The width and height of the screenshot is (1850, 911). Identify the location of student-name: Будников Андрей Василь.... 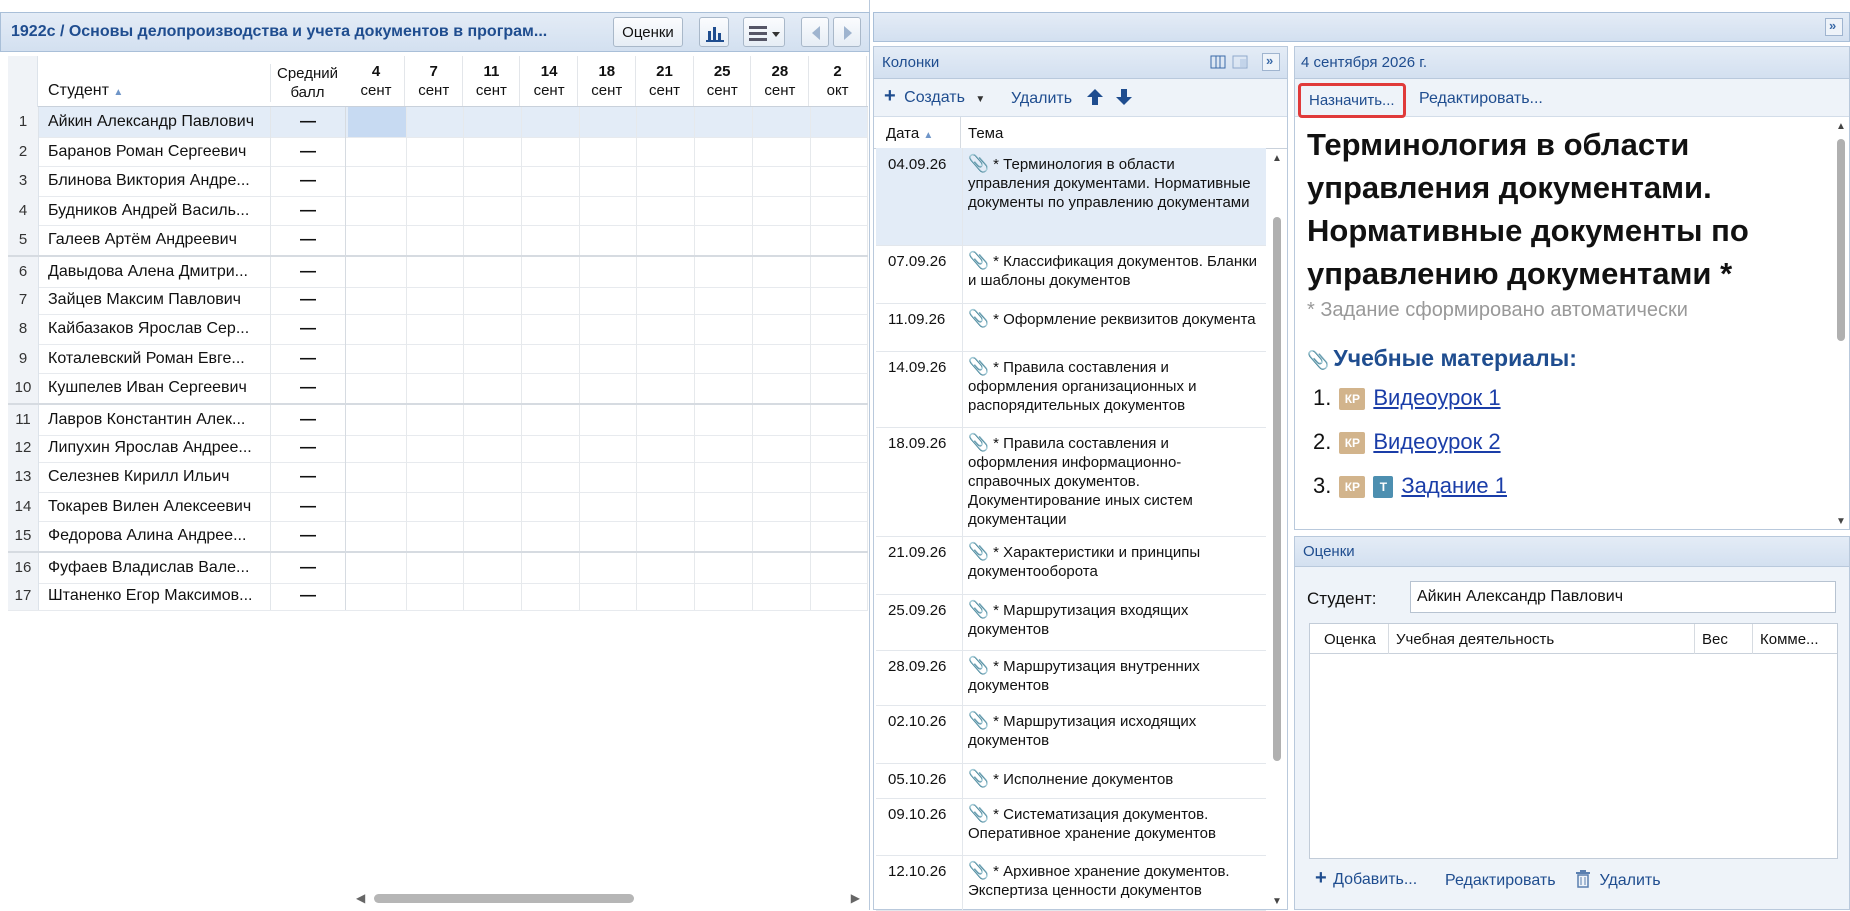
(158, 210).